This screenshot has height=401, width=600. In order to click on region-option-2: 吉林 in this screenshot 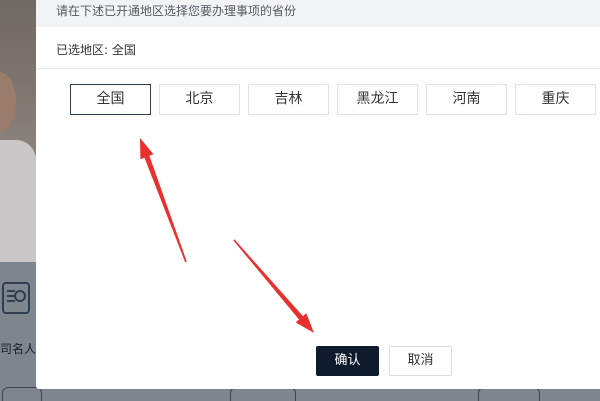, I will do `click(288, 99)`.